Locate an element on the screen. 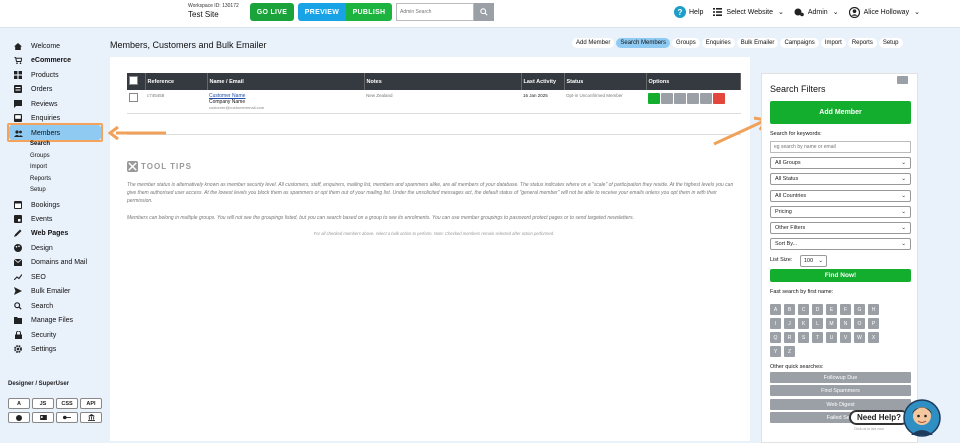 Image resolution: width=960 pixels, height=443 pixels. delete-member-button is located at coordinates (719, 98).